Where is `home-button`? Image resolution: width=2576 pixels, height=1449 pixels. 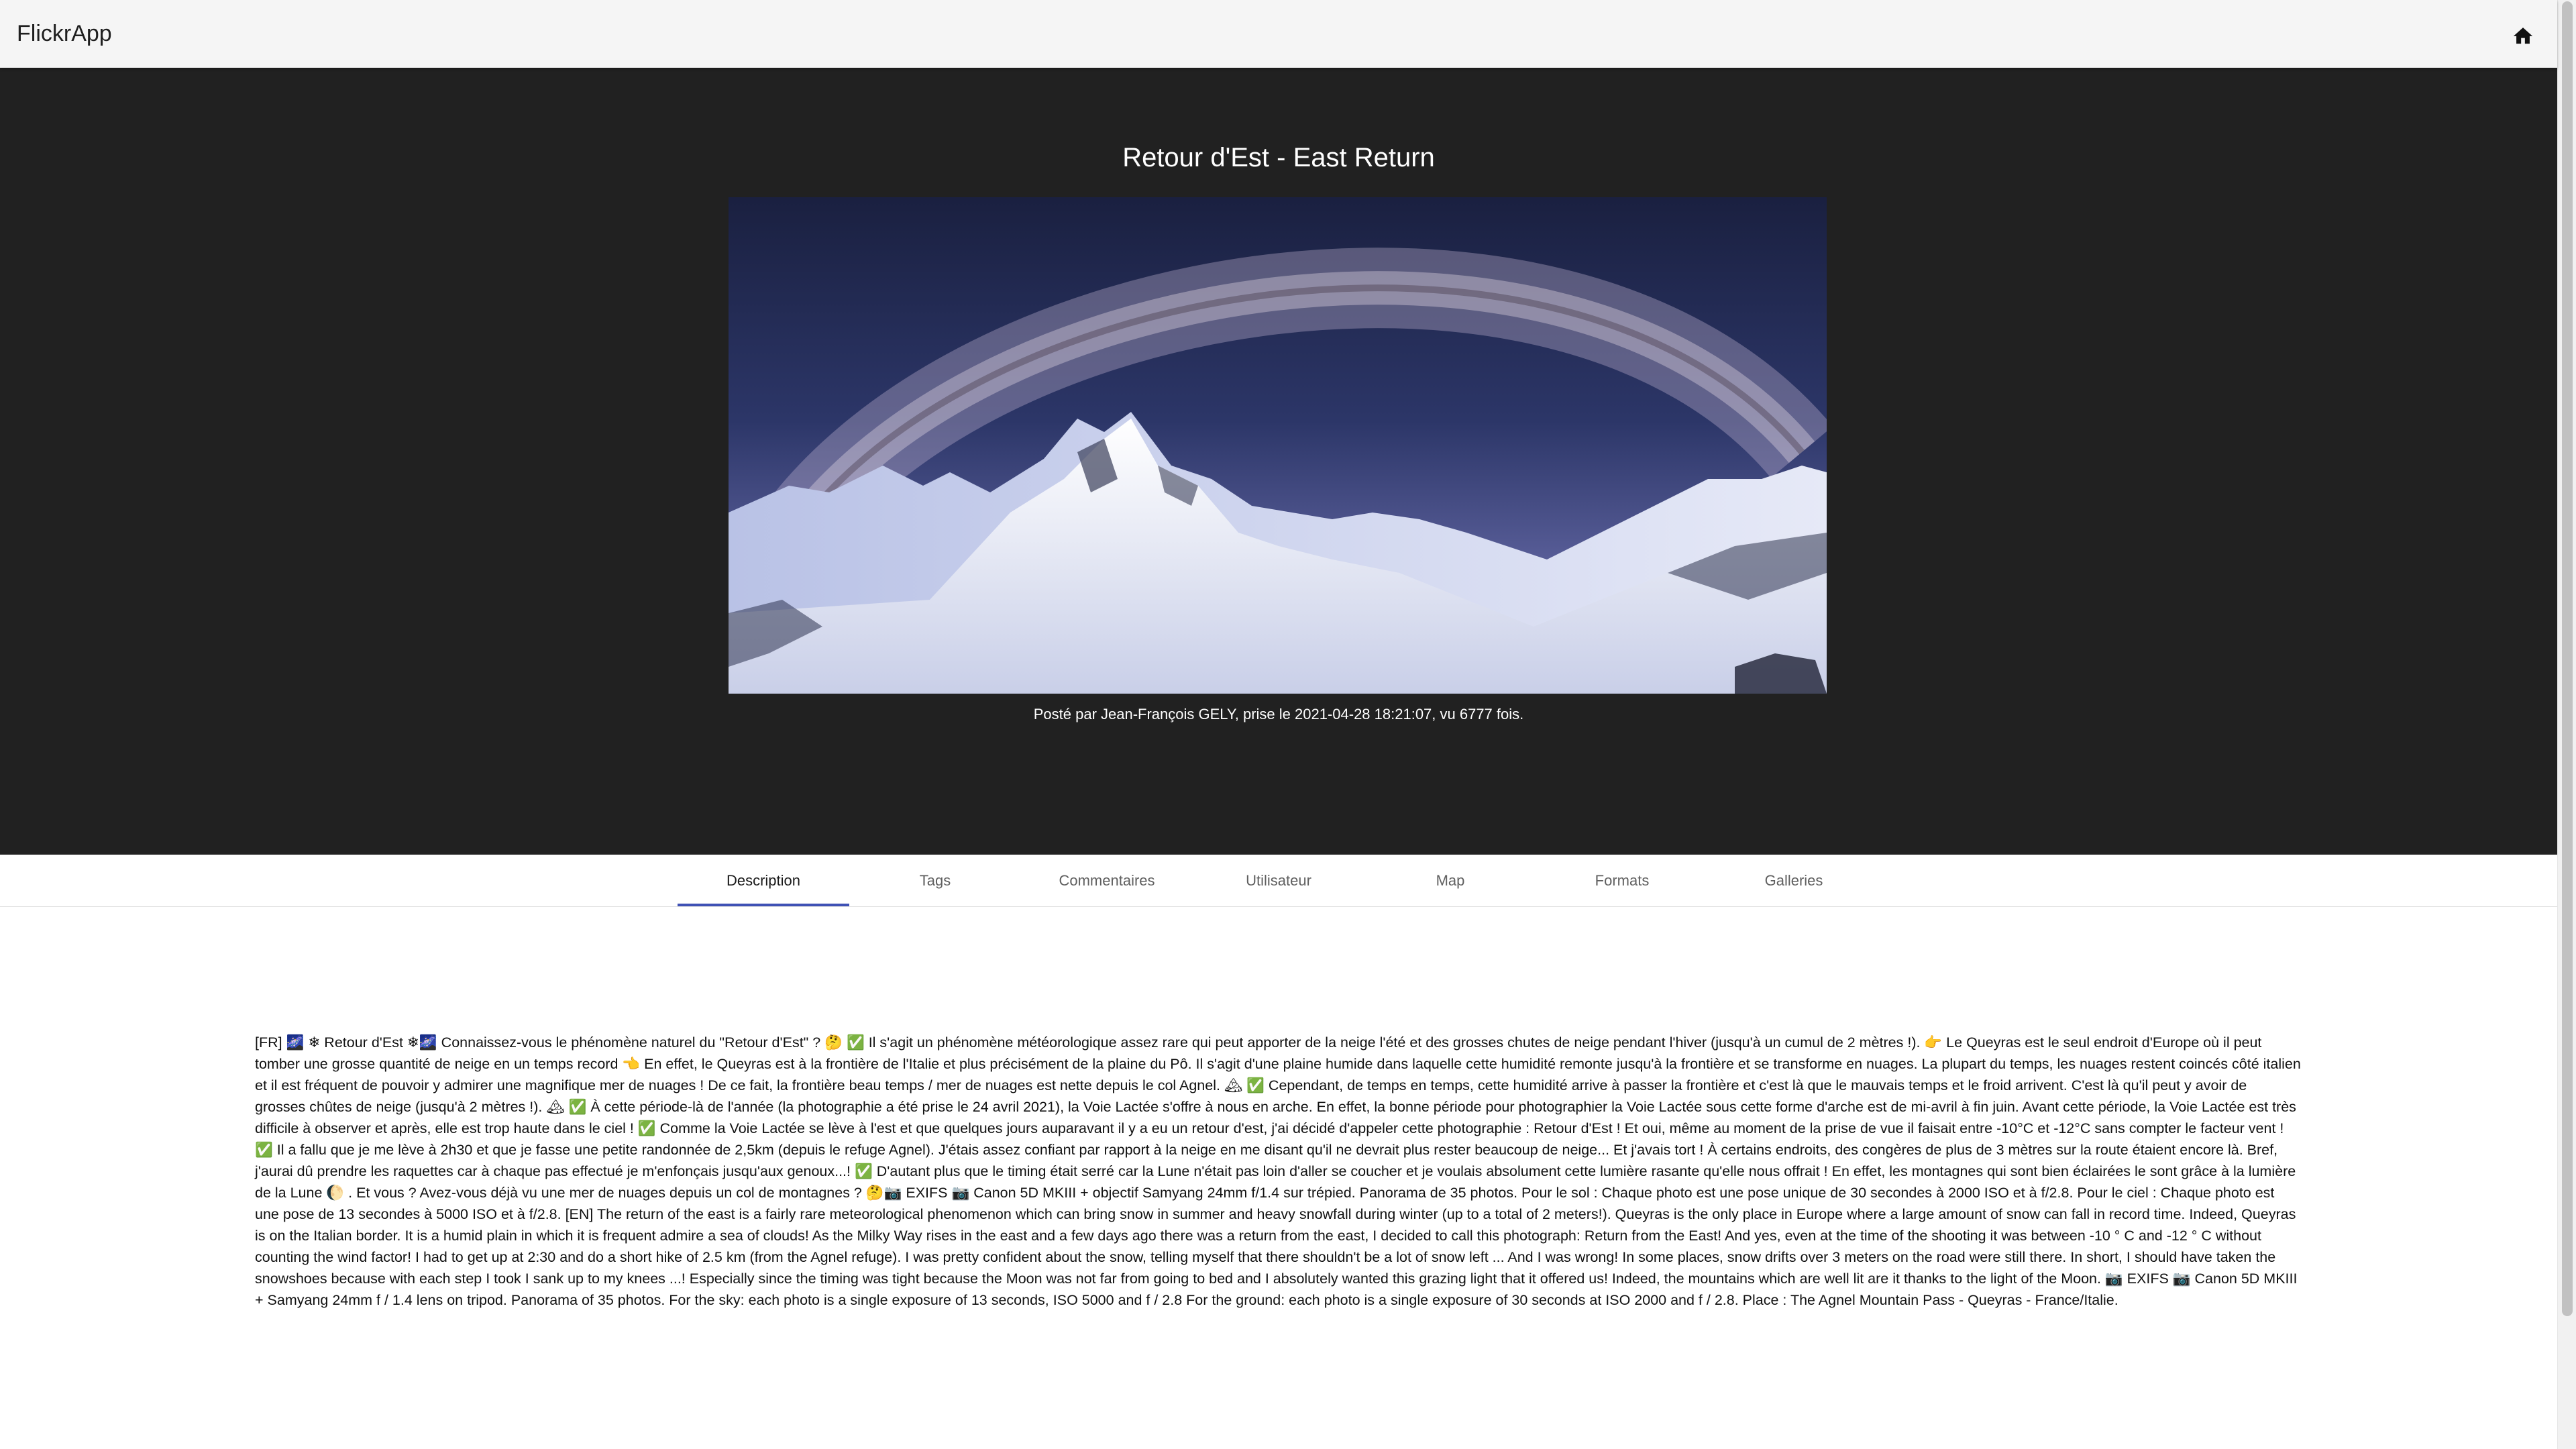
home-button is located at coordinates (2523, 34).